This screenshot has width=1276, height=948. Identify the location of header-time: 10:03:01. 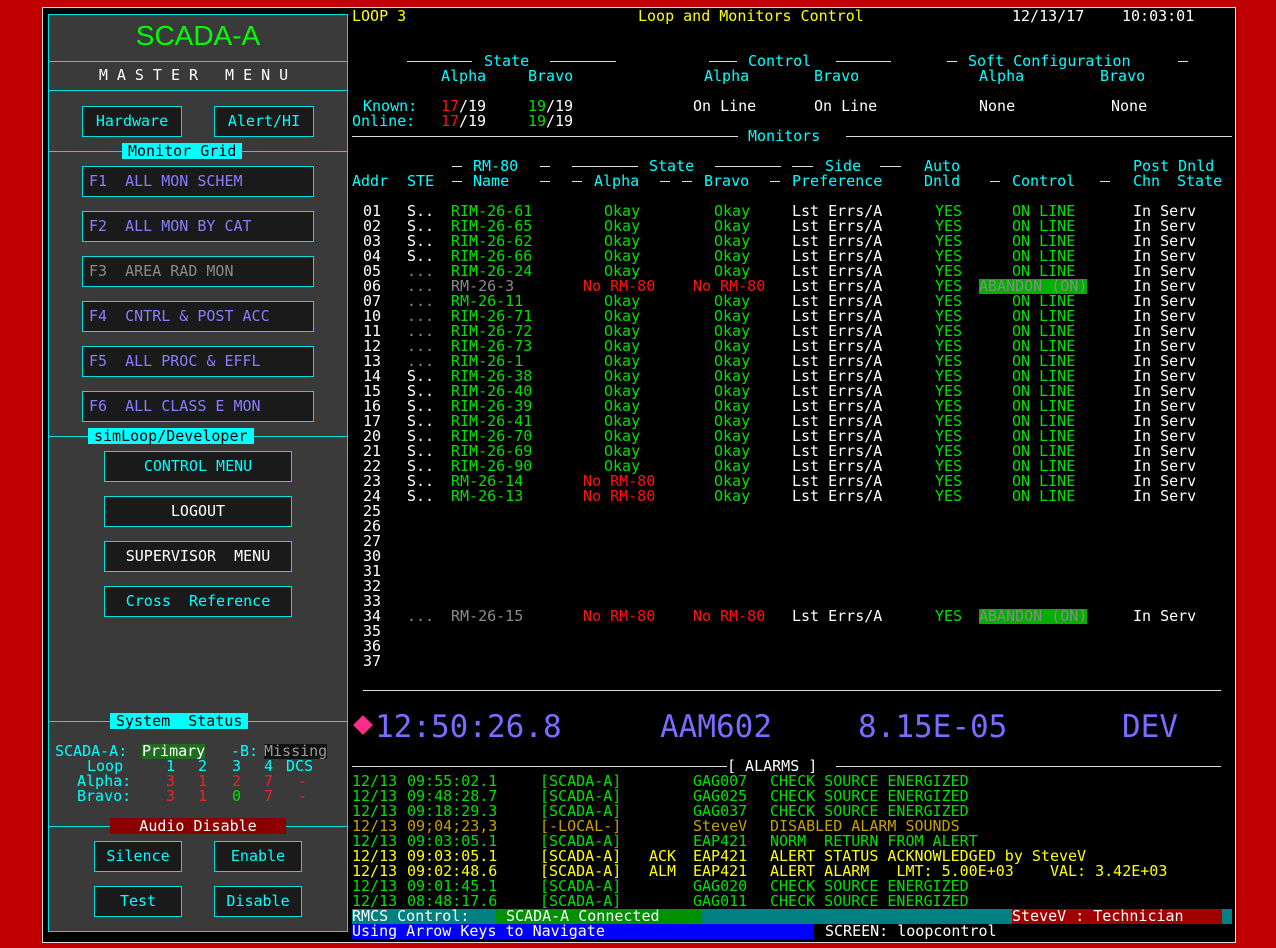
(1158, 16).